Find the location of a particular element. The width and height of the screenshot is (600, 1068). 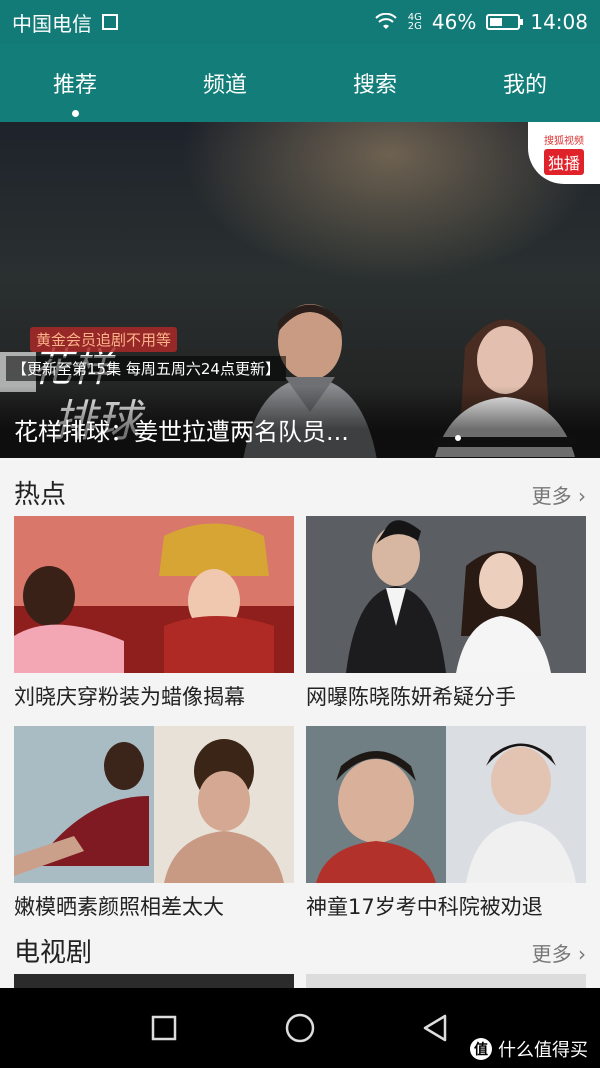

status-bar: 中国电信 4G 2G 46% 14:08 is located at coordinates (300, 22).